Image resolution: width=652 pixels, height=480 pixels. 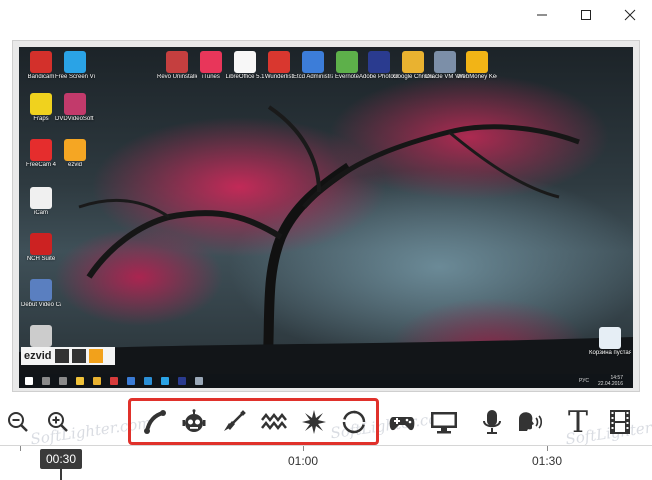 I want to click on desktop-icon-ezvid: ezvid, so click(x=75, y=154).